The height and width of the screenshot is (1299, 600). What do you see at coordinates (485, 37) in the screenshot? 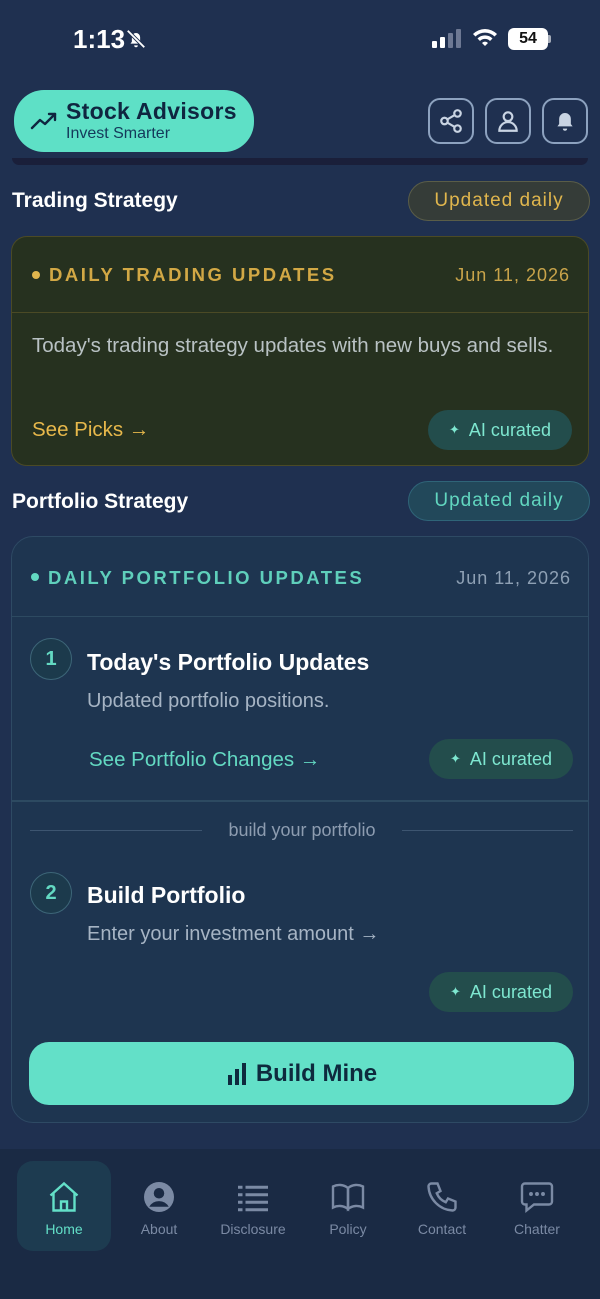
I see `wifi-icon` at bounding box center [485, 37].